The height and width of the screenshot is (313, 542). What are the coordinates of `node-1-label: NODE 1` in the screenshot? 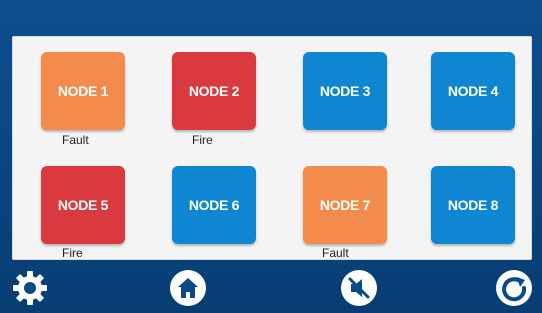 It's located at (83, 91).